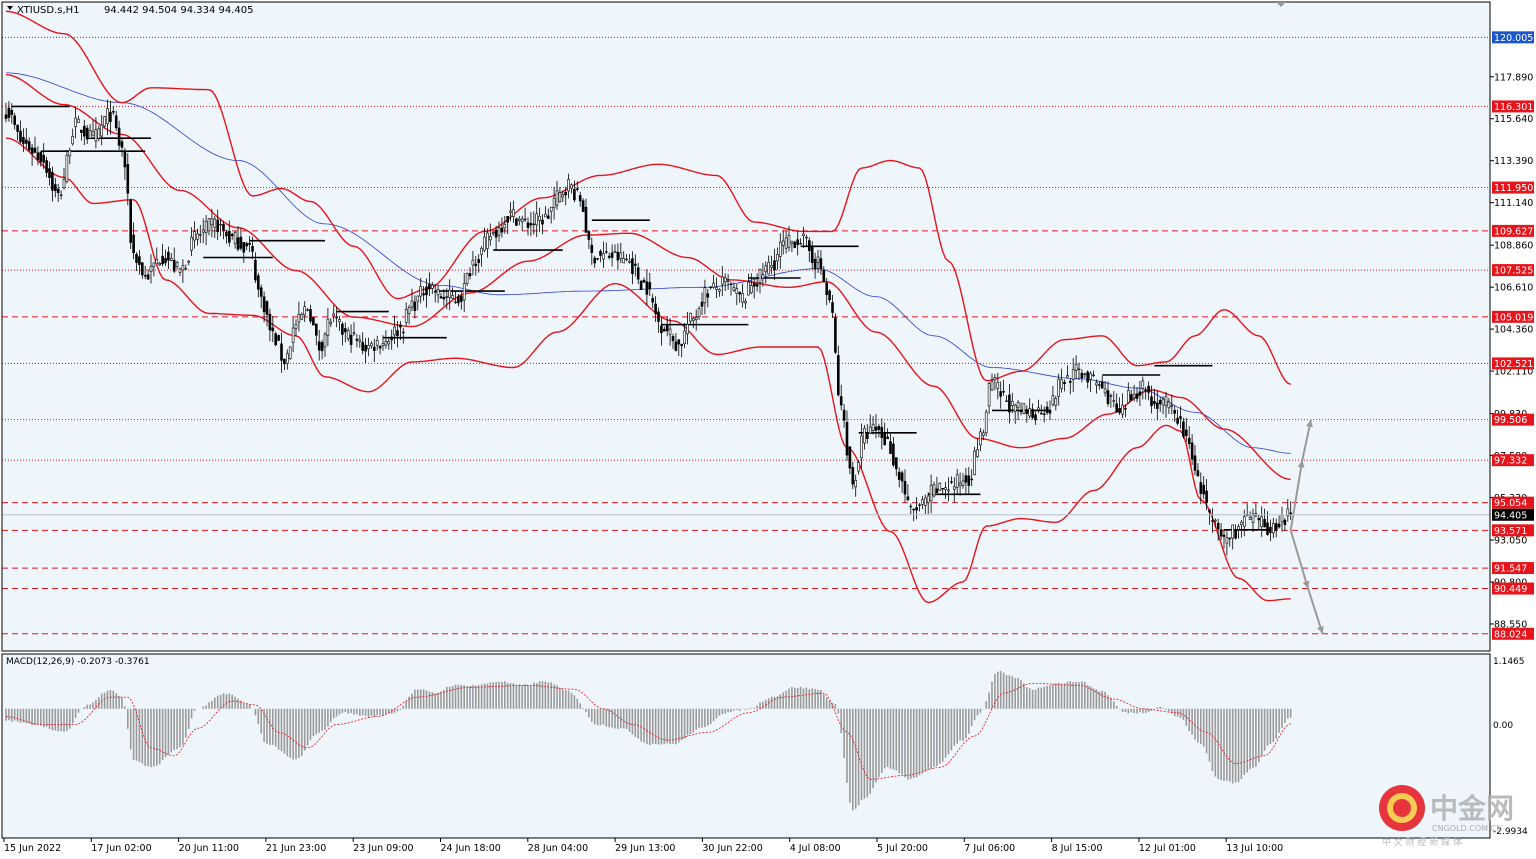 The width and height of the screenshot is (1536, 859). Describe the element at coordinates (1402, 808) in the screenshot. I see `logo-circle-icon` at that location.